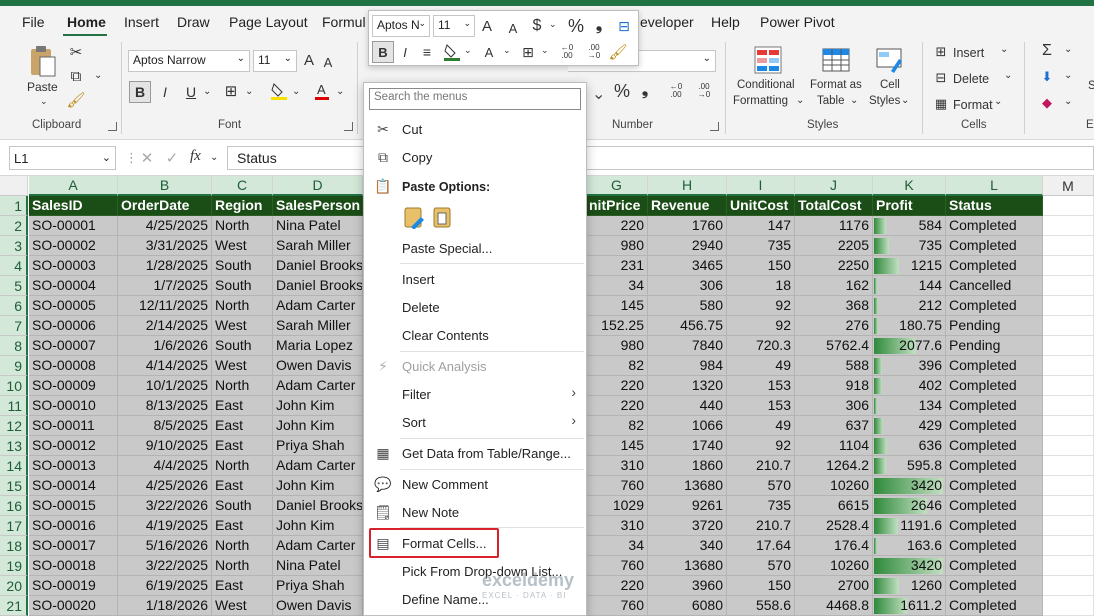 The image size is (1094, 616). Describe the element at coordinates (667, 22) in the screenshot. I see `tab-developer: eveloper` at that location.